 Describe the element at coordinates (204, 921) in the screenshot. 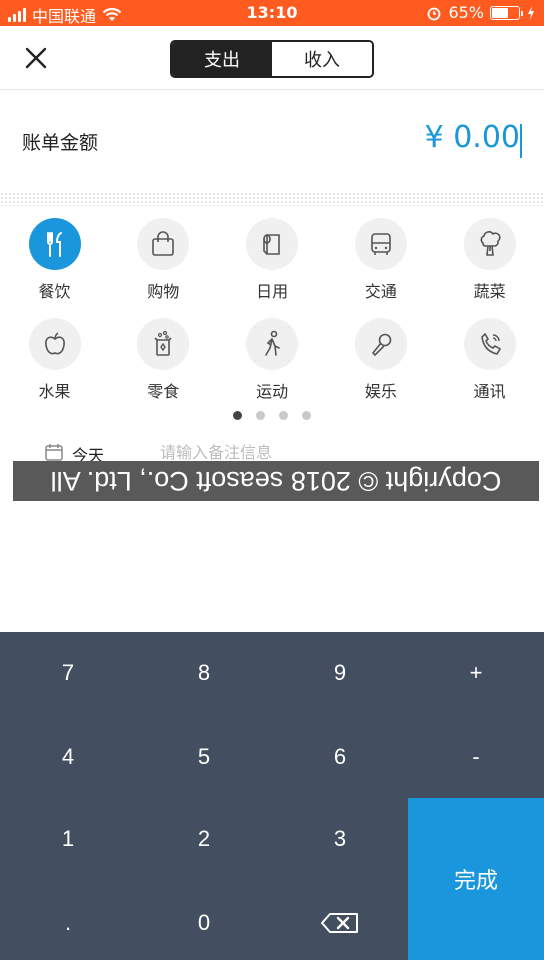

I see `keypad-key: 0` at that location.